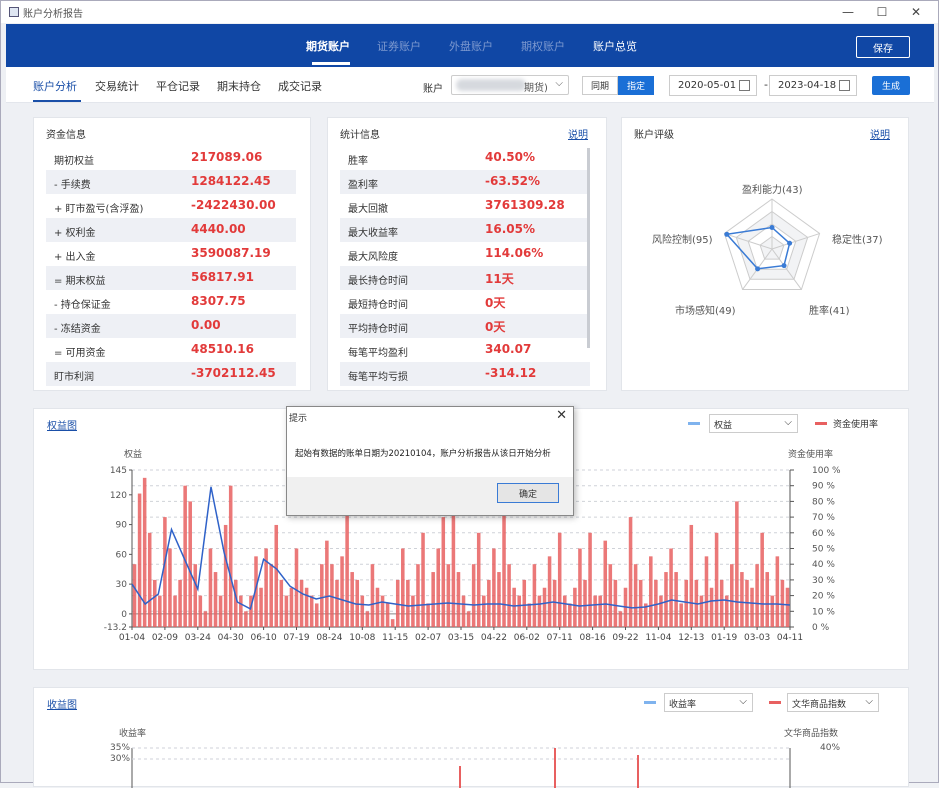 Image resolution: width=939 pixels, height=788 pixels. I want to click on radar-score-point, so click(784, 266).